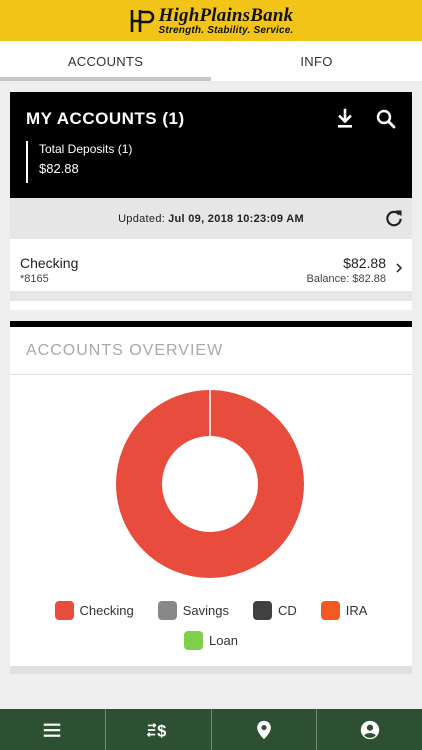  Describe the element at coordinates (399, 268) in the screenshot. I see `chevron-right-icon` at that location.